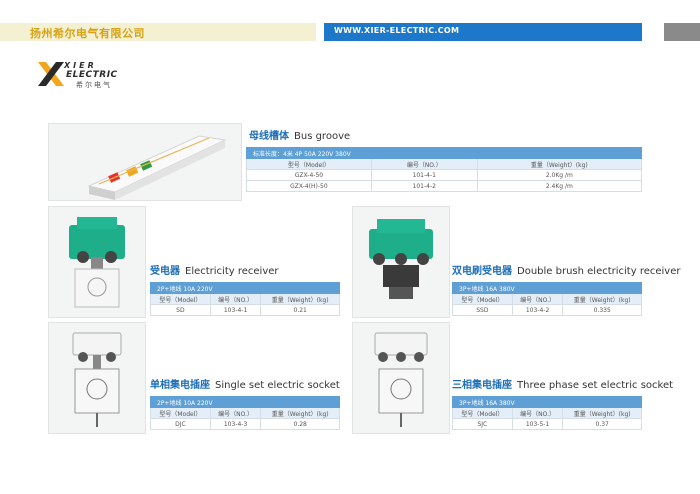  I want to click on receiver-title: 受电器 Electricity receiver, so click(214, 269).